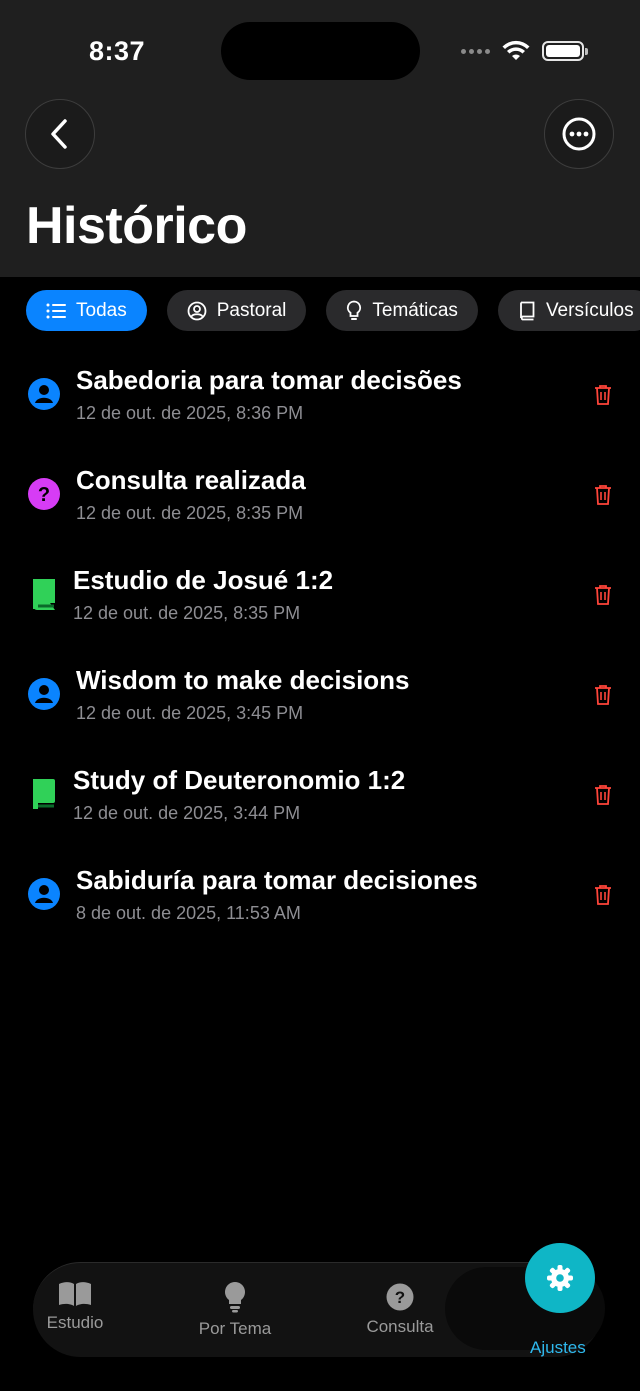 This screenshot has width=640, height=1391. What do you see at coordinates (320, 51) in the screenshot?
I see `dynamic-island` at bounding box center [320, 51].